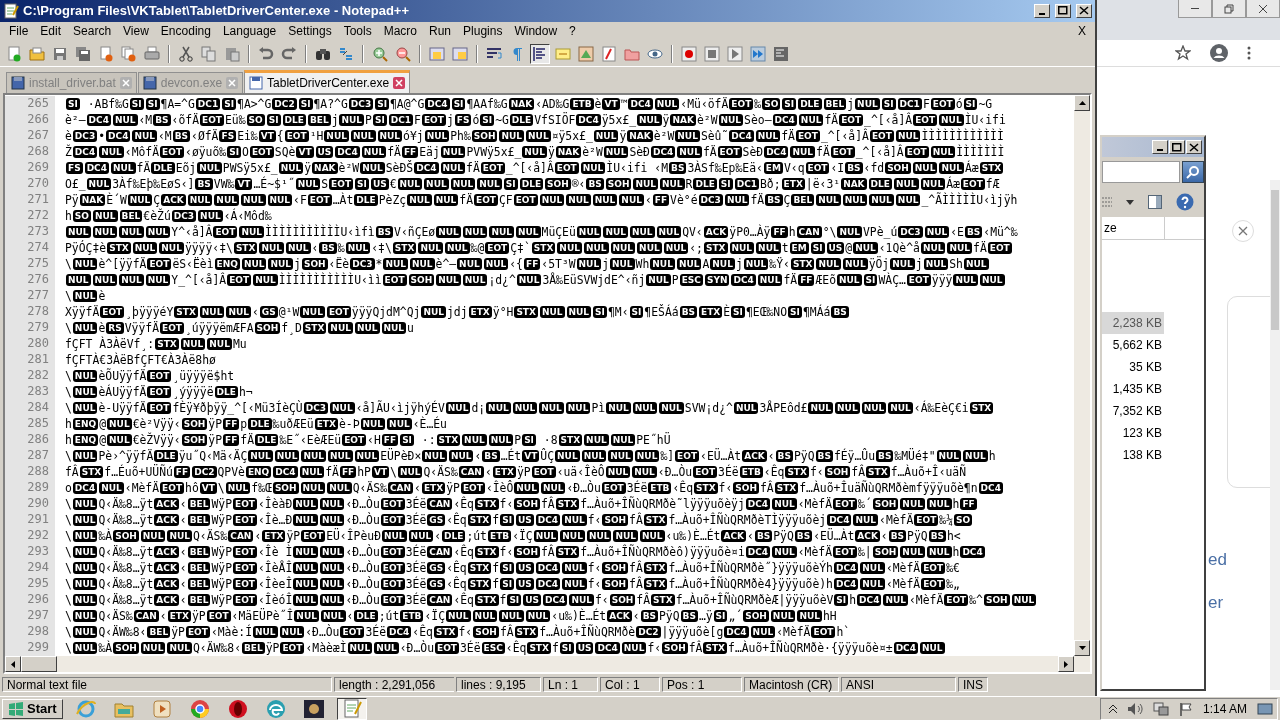  I want to click on file-size-cell: 5,662 KB, so click(1133, 345).